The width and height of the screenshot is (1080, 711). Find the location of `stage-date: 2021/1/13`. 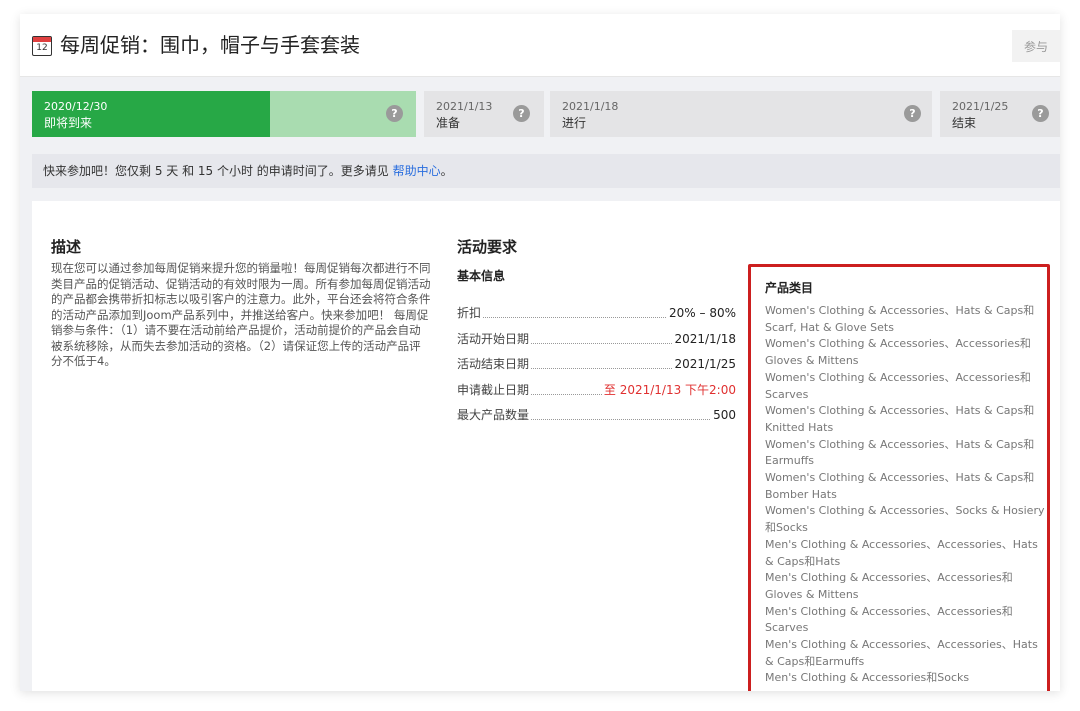

stage-date: 2021/1/13 is located at coordinates (464, 106).